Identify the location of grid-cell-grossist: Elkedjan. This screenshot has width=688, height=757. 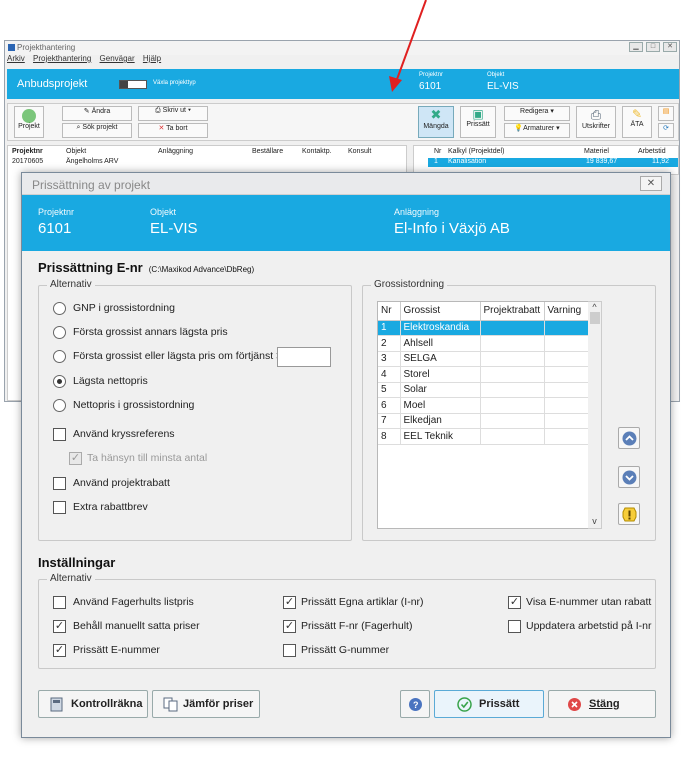
(440, 421).